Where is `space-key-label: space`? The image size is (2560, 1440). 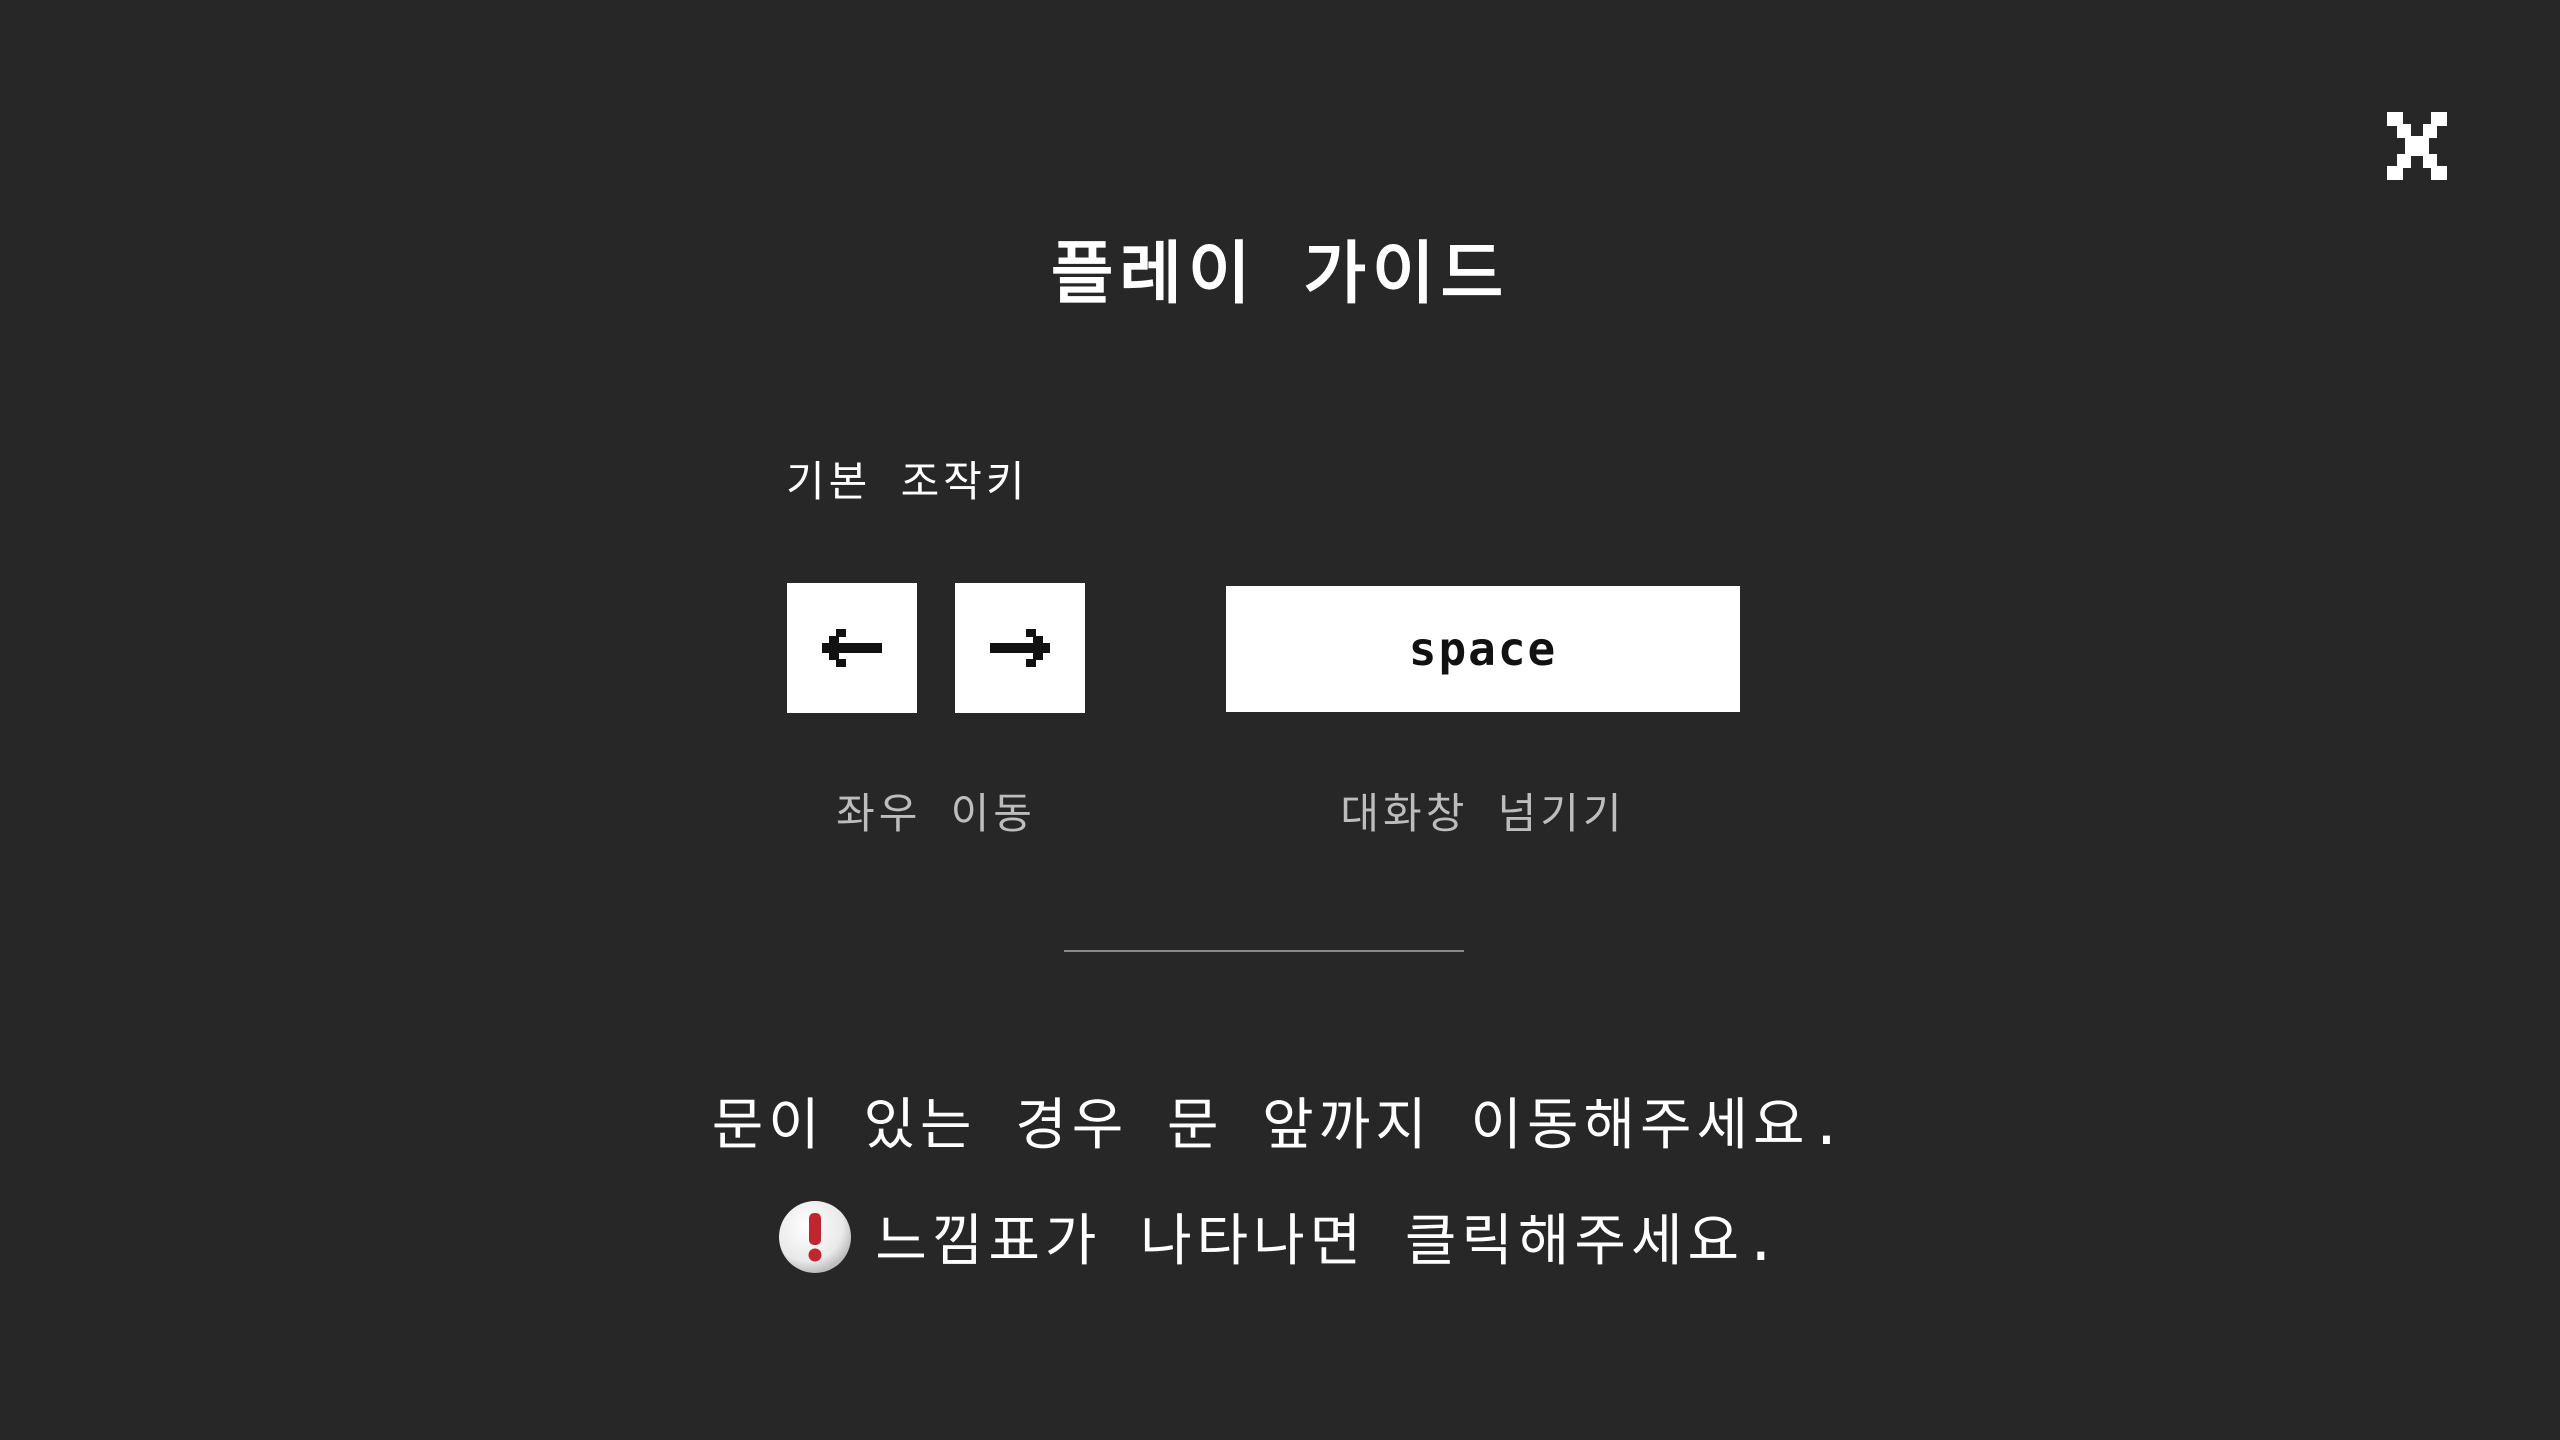
space-key-label: space is located at coordinates (1483, 649).